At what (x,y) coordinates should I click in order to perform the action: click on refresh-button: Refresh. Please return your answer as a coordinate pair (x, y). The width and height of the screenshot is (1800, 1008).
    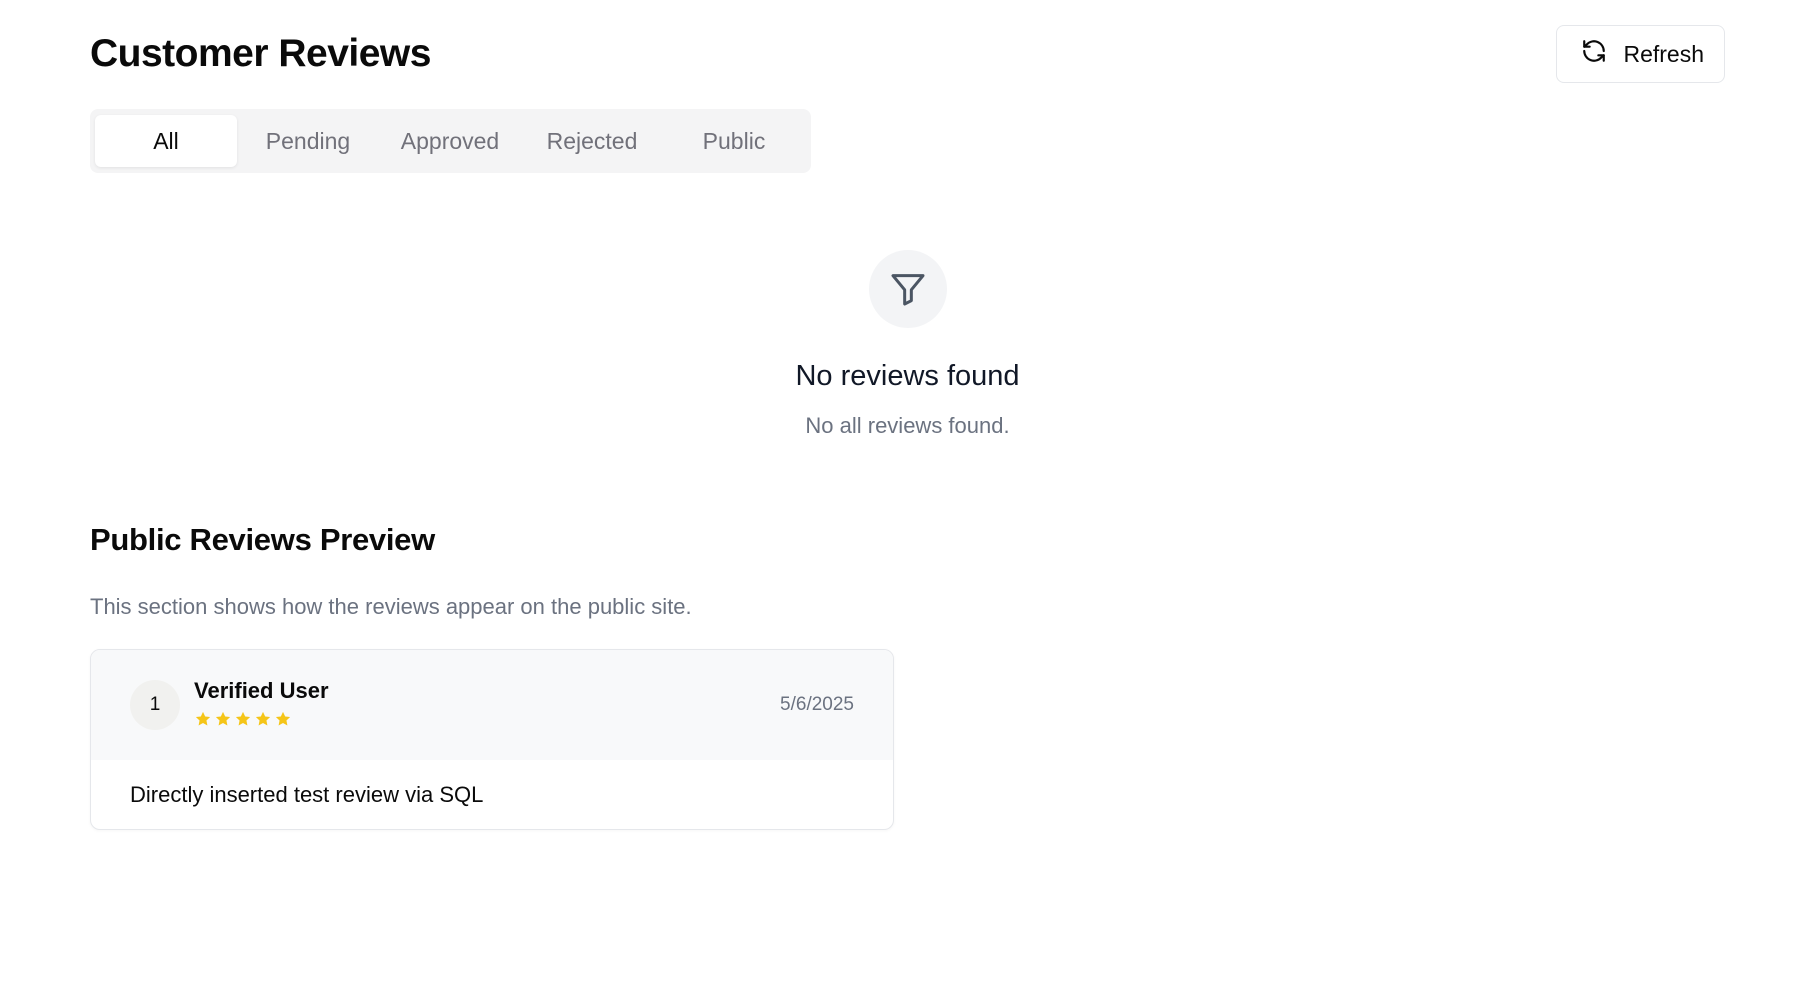
    Looking at the image, I should click on (1640, 54).